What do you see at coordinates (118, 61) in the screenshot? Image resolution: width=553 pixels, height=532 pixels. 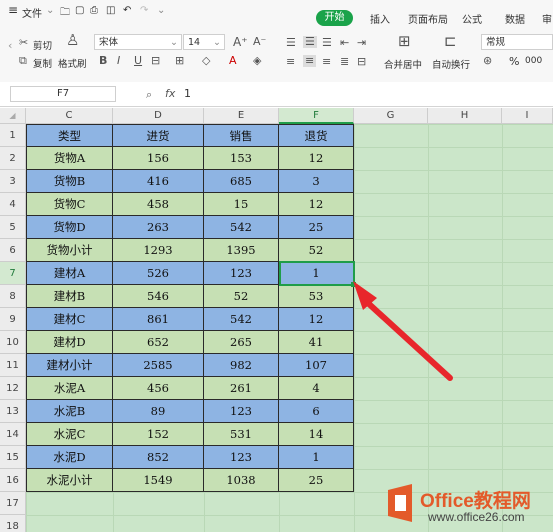 I see `italic-icon: I` at bounding box center [118, 61].